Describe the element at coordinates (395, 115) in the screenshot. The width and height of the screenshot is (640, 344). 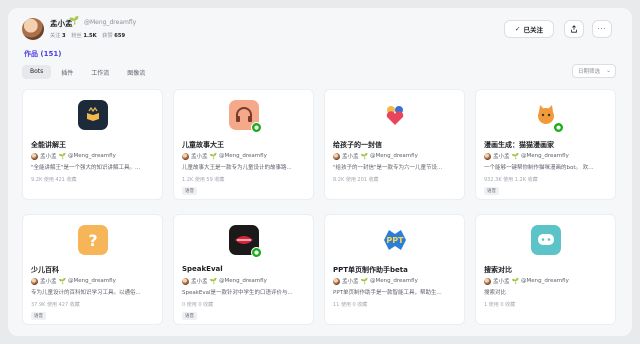
I see `family-heart-icon` at that location.